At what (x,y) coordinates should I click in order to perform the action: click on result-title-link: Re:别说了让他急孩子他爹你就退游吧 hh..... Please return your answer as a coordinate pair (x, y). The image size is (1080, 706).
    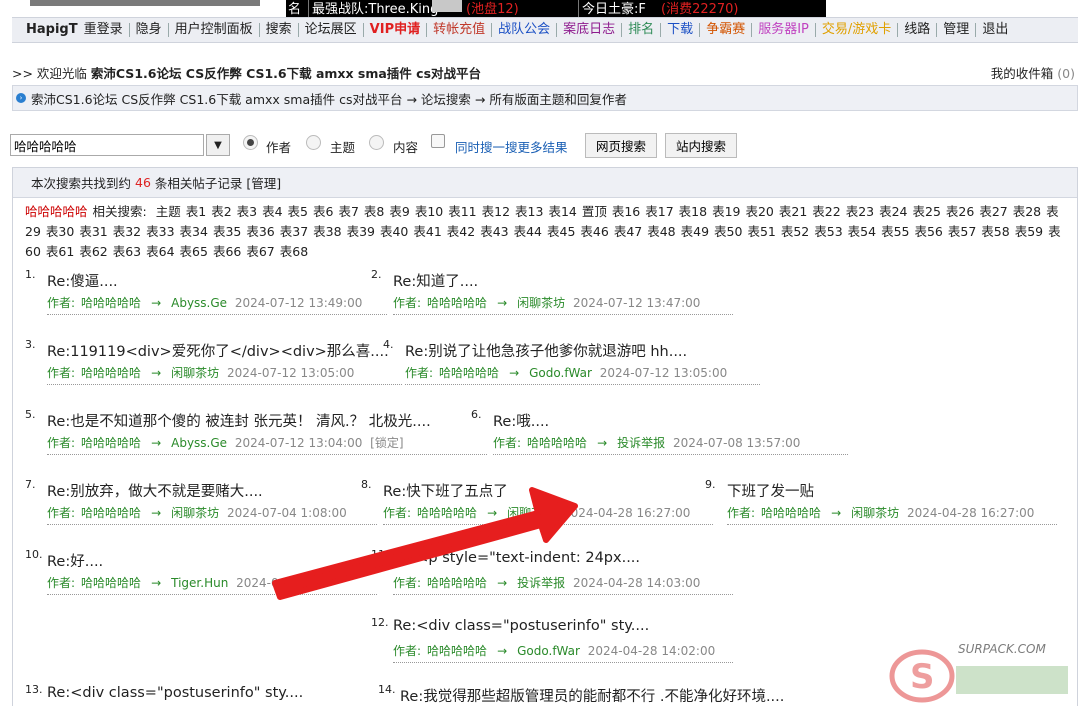
    Looking at the image, I should click on (546, 350).